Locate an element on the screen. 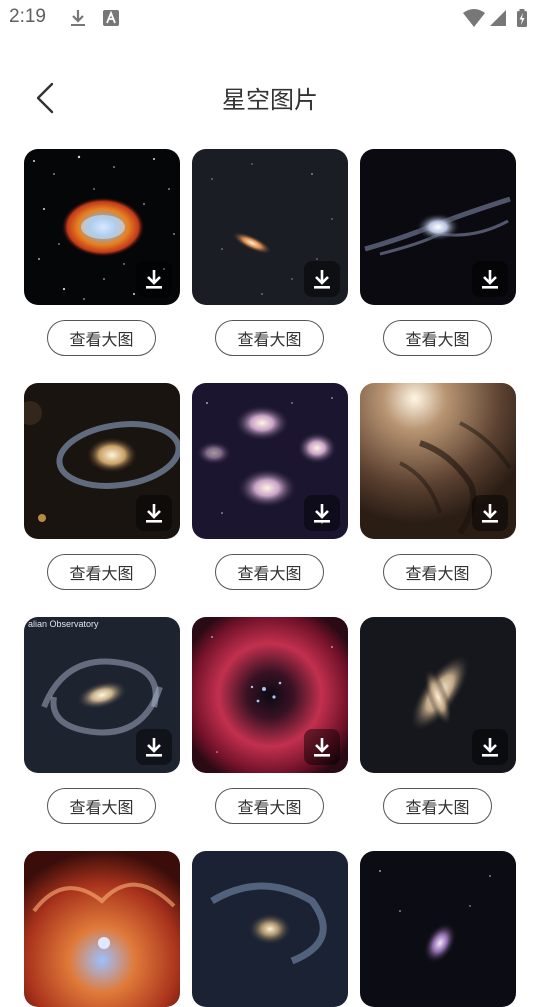 Image resolution: width=540 pixels, height=1007 pixels. spiral-galaxy-thumbnail is located at coordinates (270, 929).